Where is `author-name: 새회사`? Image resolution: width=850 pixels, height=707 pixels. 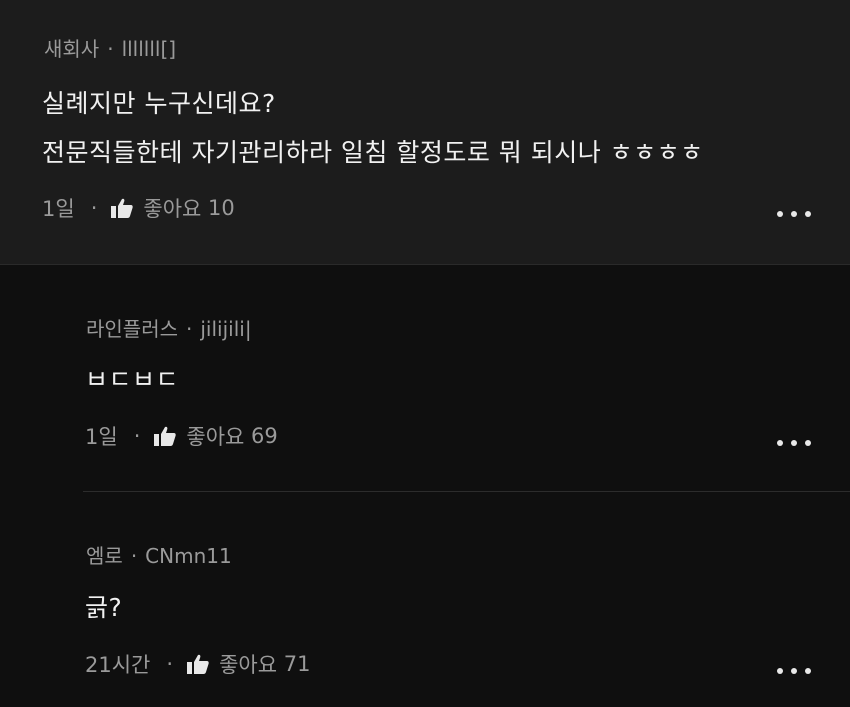
author-name: 새회사 is located at coordinates (71, 49).